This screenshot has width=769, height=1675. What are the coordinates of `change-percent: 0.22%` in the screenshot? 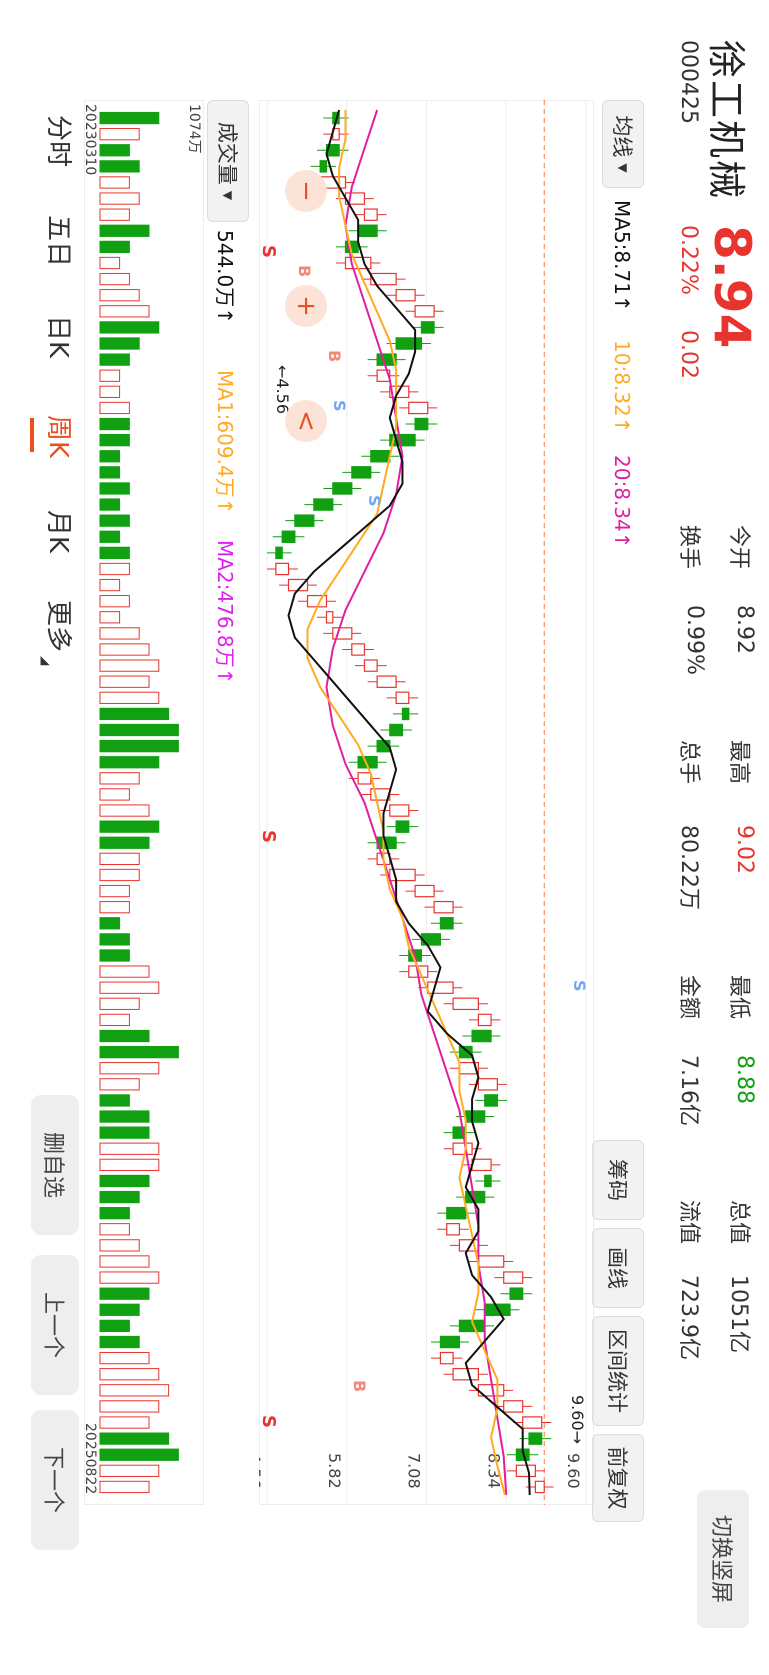 It's located at (688, 260).